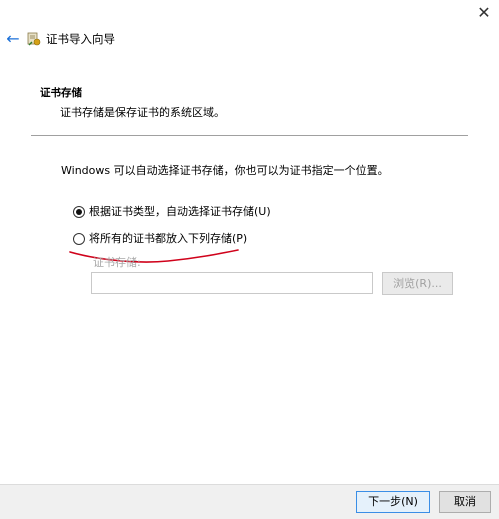  What do you see at coordinates (393, 502) in the screenshot?
I see `next-button: 下一步(N)` at bounding box center [393, 502].